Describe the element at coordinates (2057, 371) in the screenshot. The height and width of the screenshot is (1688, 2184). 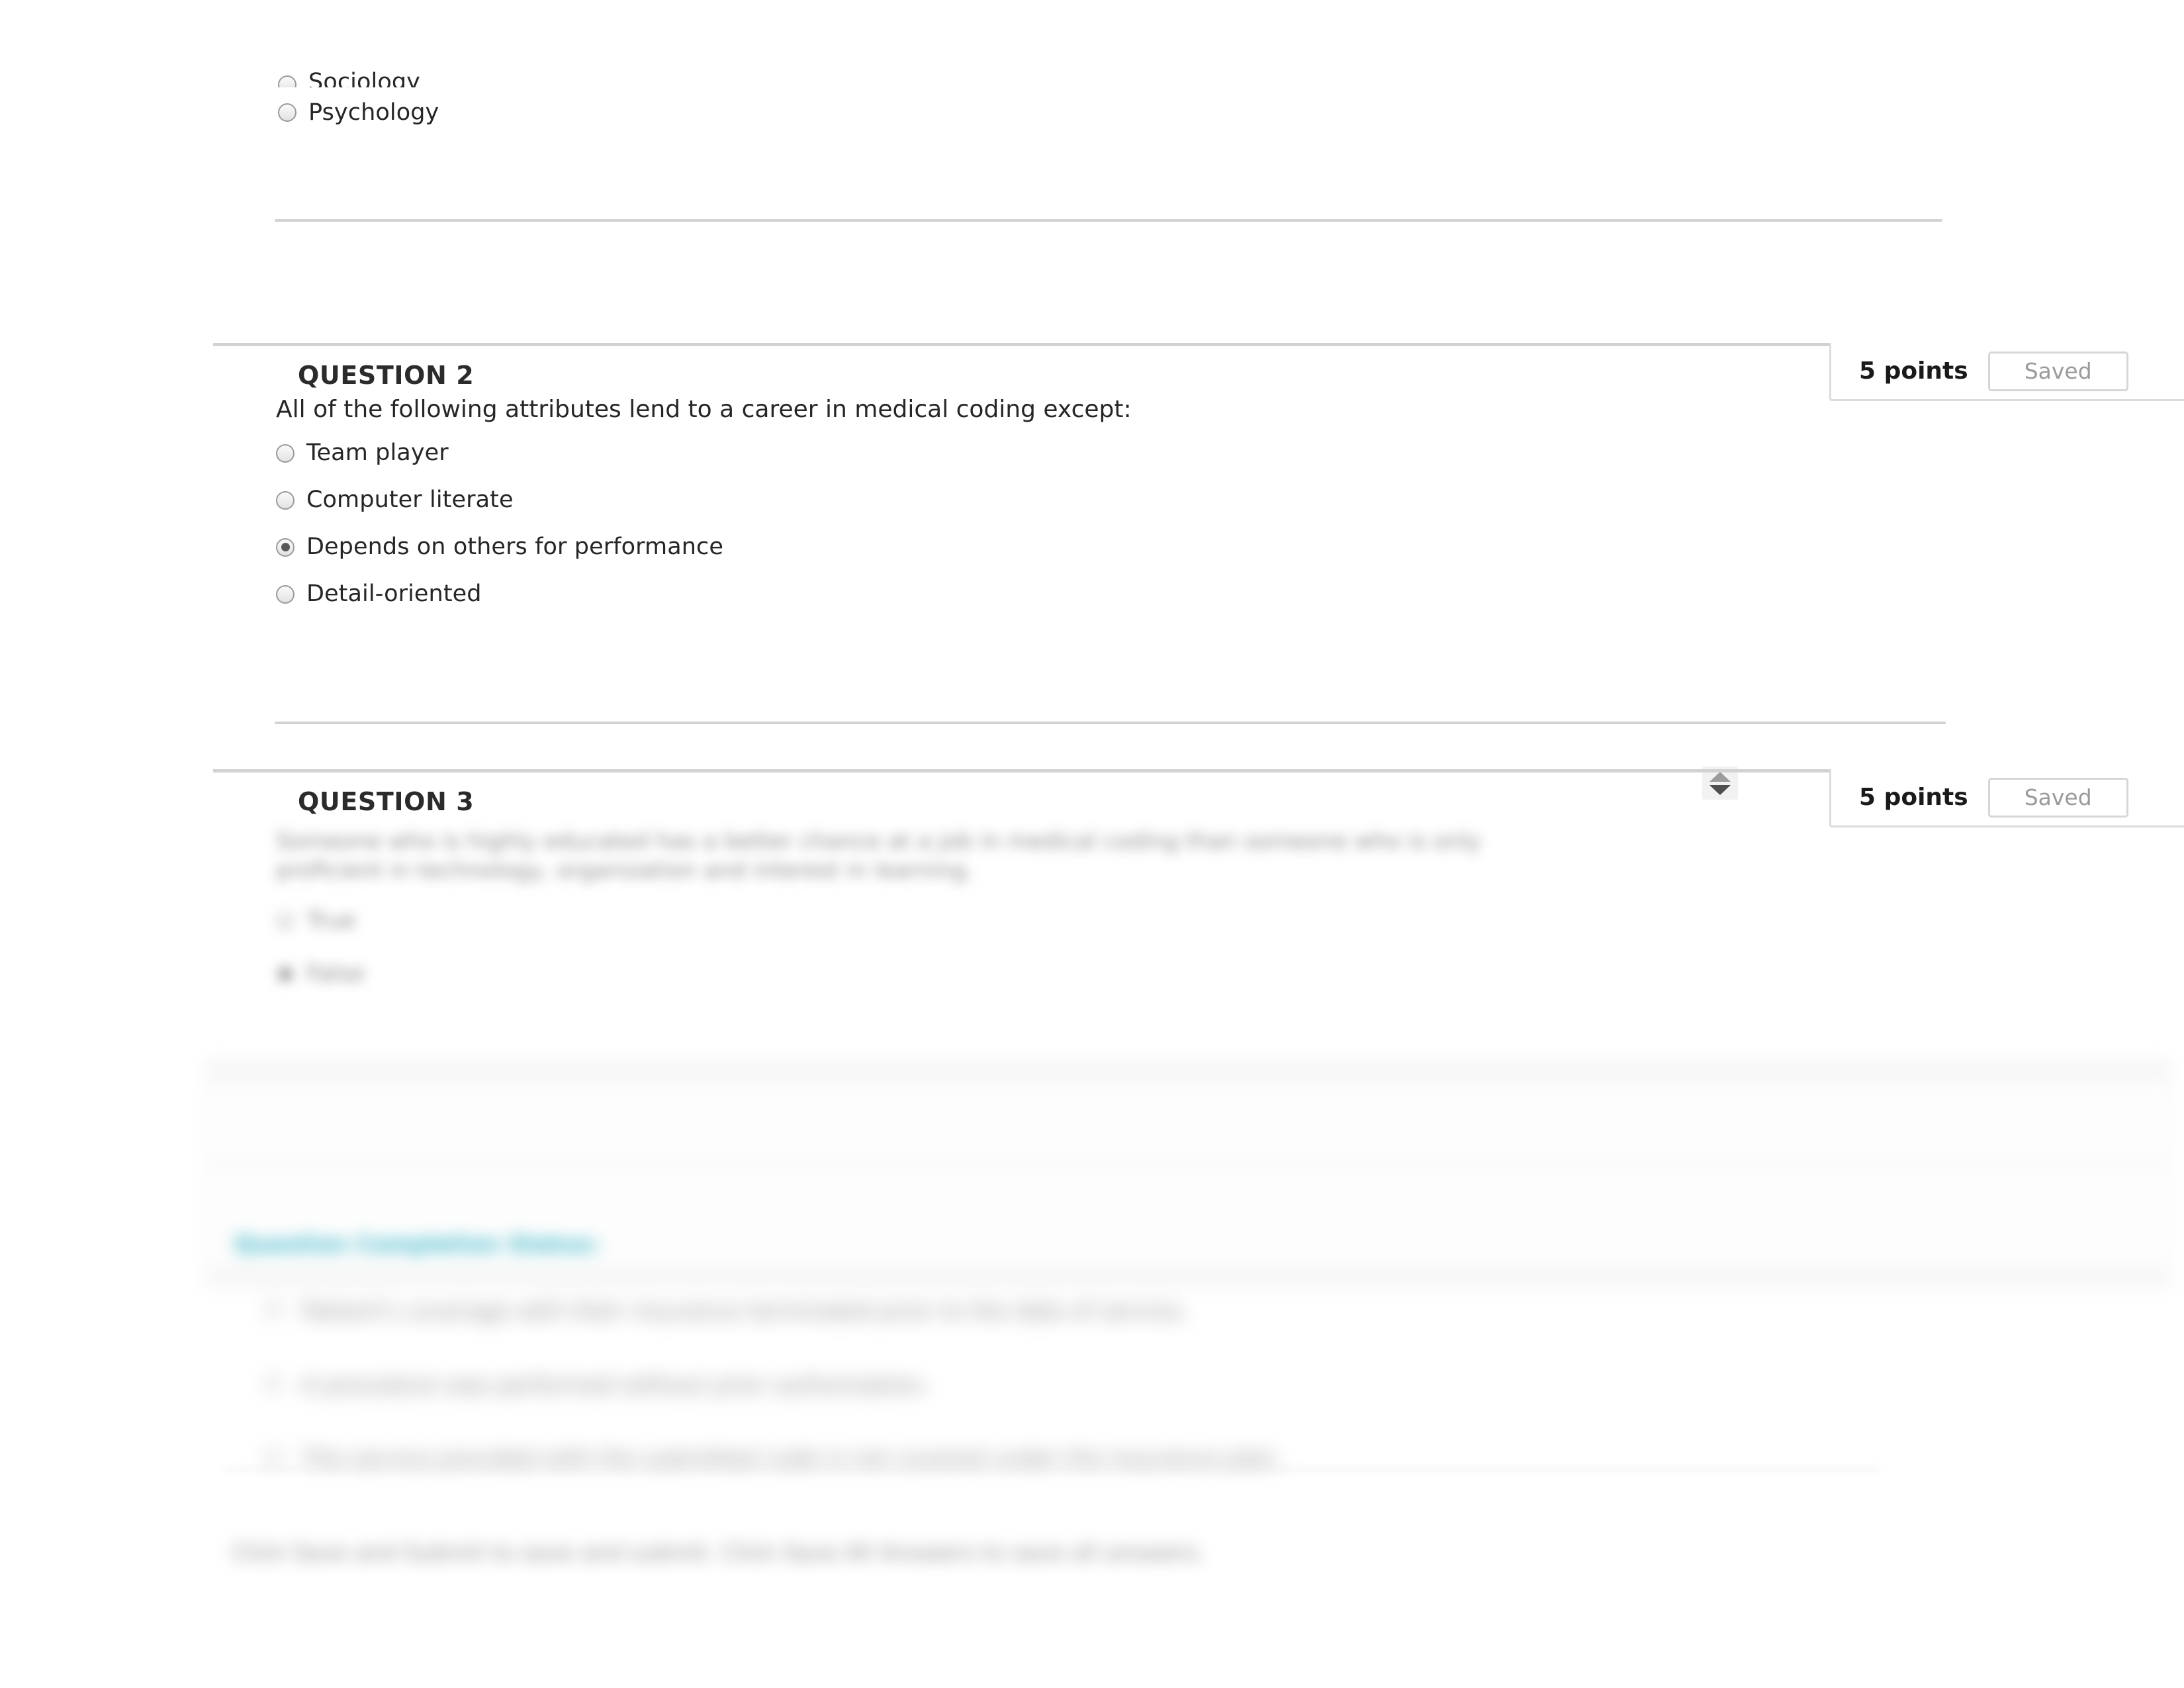
I see `question-2-save-button: Saved` at that location.